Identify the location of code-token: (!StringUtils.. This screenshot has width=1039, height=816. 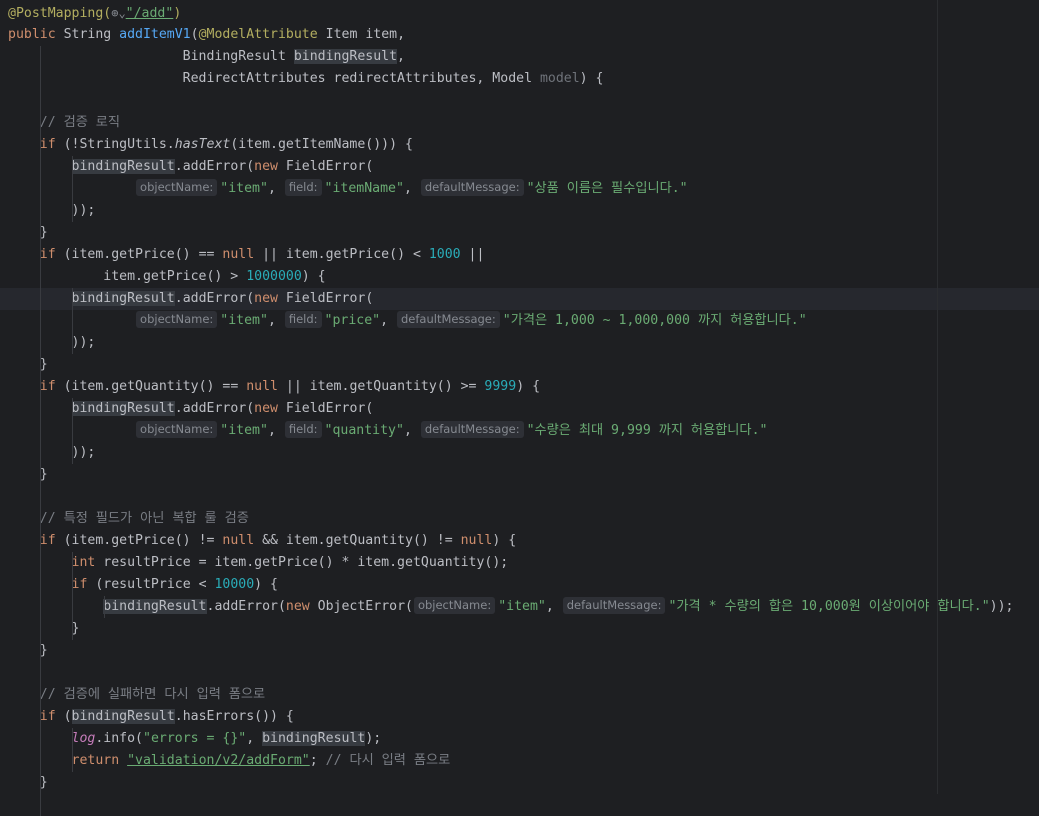
(119, 144).